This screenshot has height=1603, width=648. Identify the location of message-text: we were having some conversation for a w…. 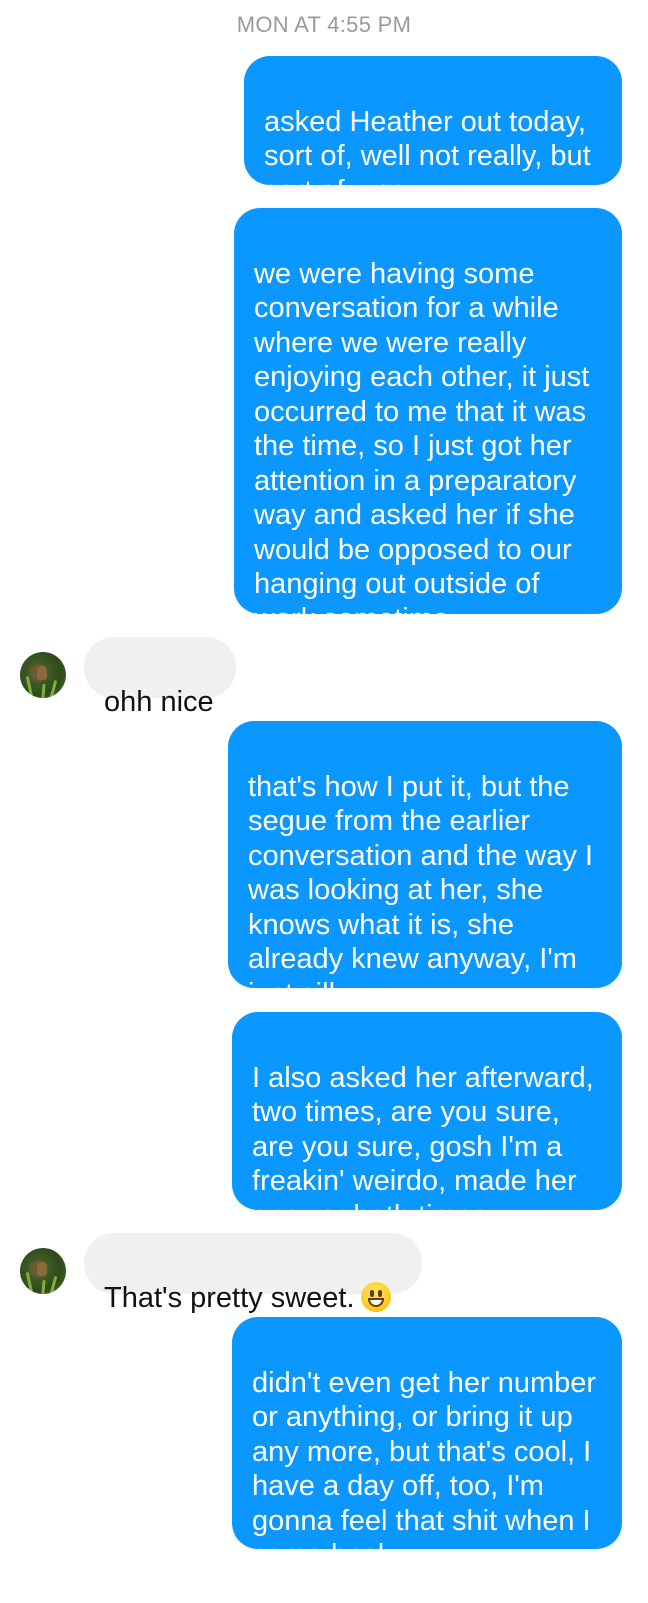
(422, 446).